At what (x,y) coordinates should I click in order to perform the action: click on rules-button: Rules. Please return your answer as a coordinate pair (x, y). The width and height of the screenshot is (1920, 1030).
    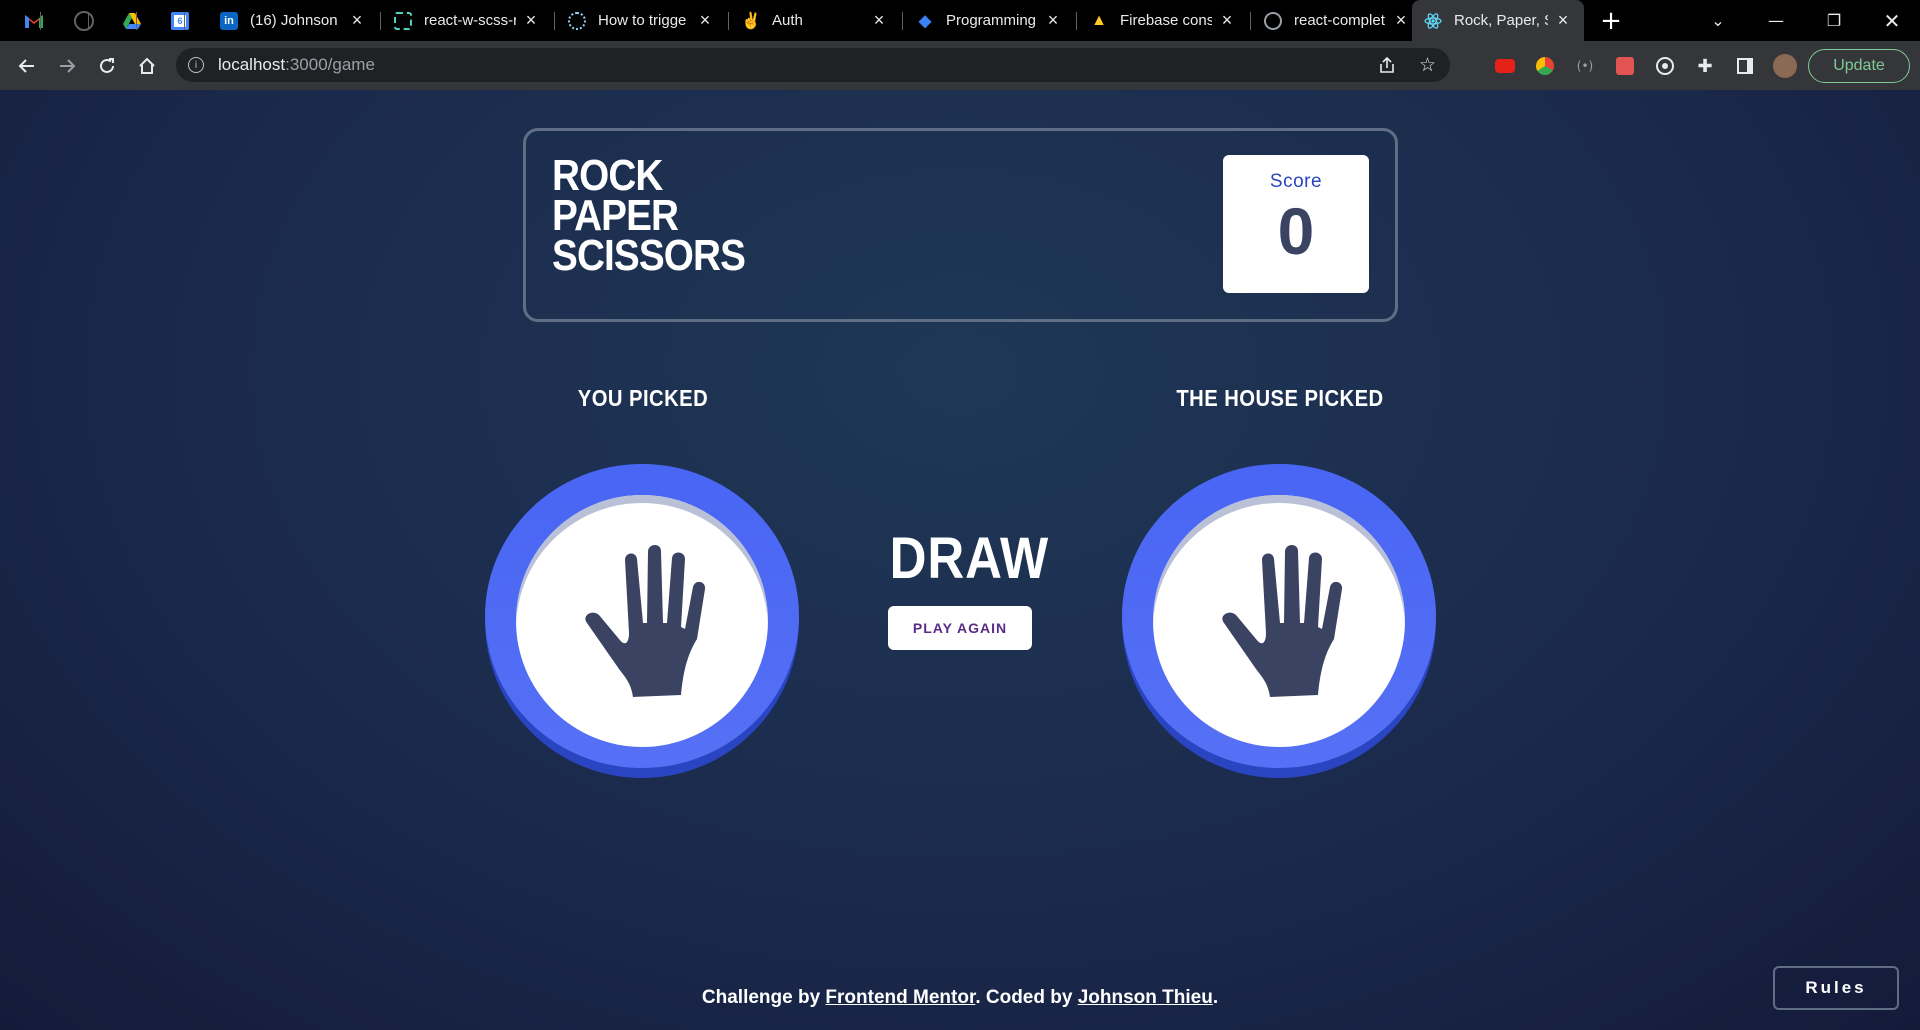
    Looking at the image, I should click on (1836, 988).